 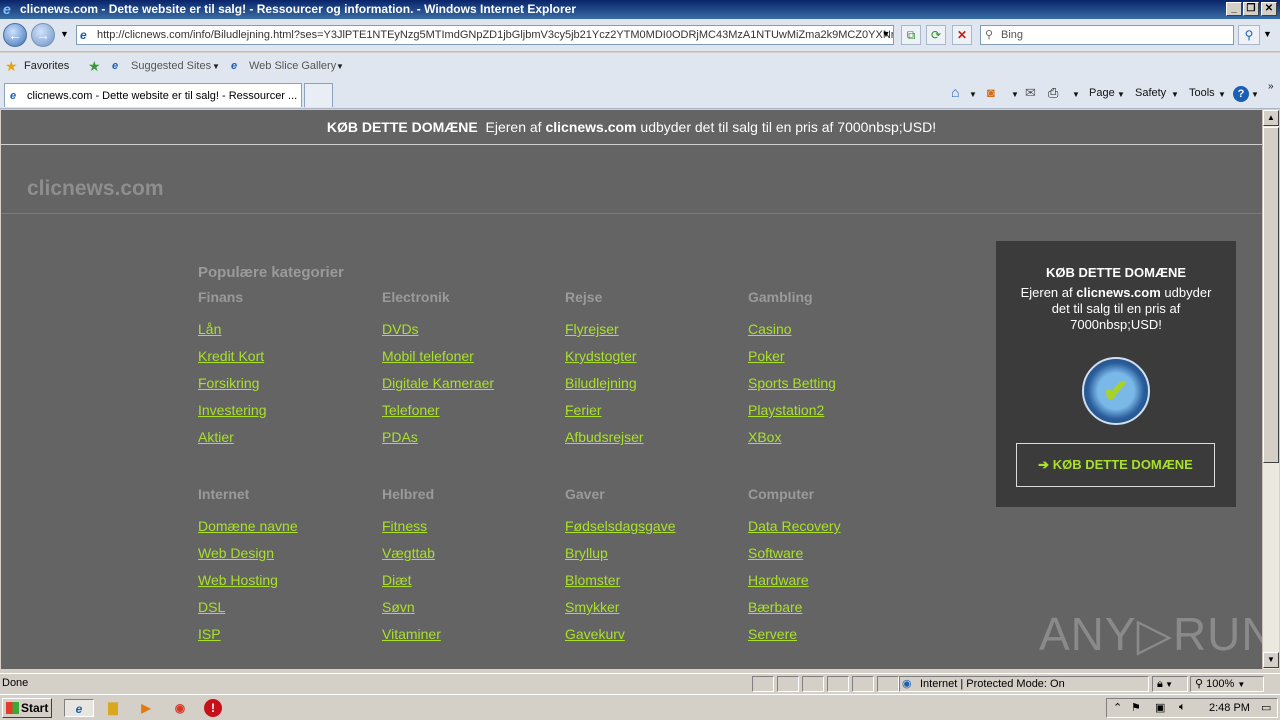 I want to click on search-input: ⚲ Bing, so click(x=1107, y=35).